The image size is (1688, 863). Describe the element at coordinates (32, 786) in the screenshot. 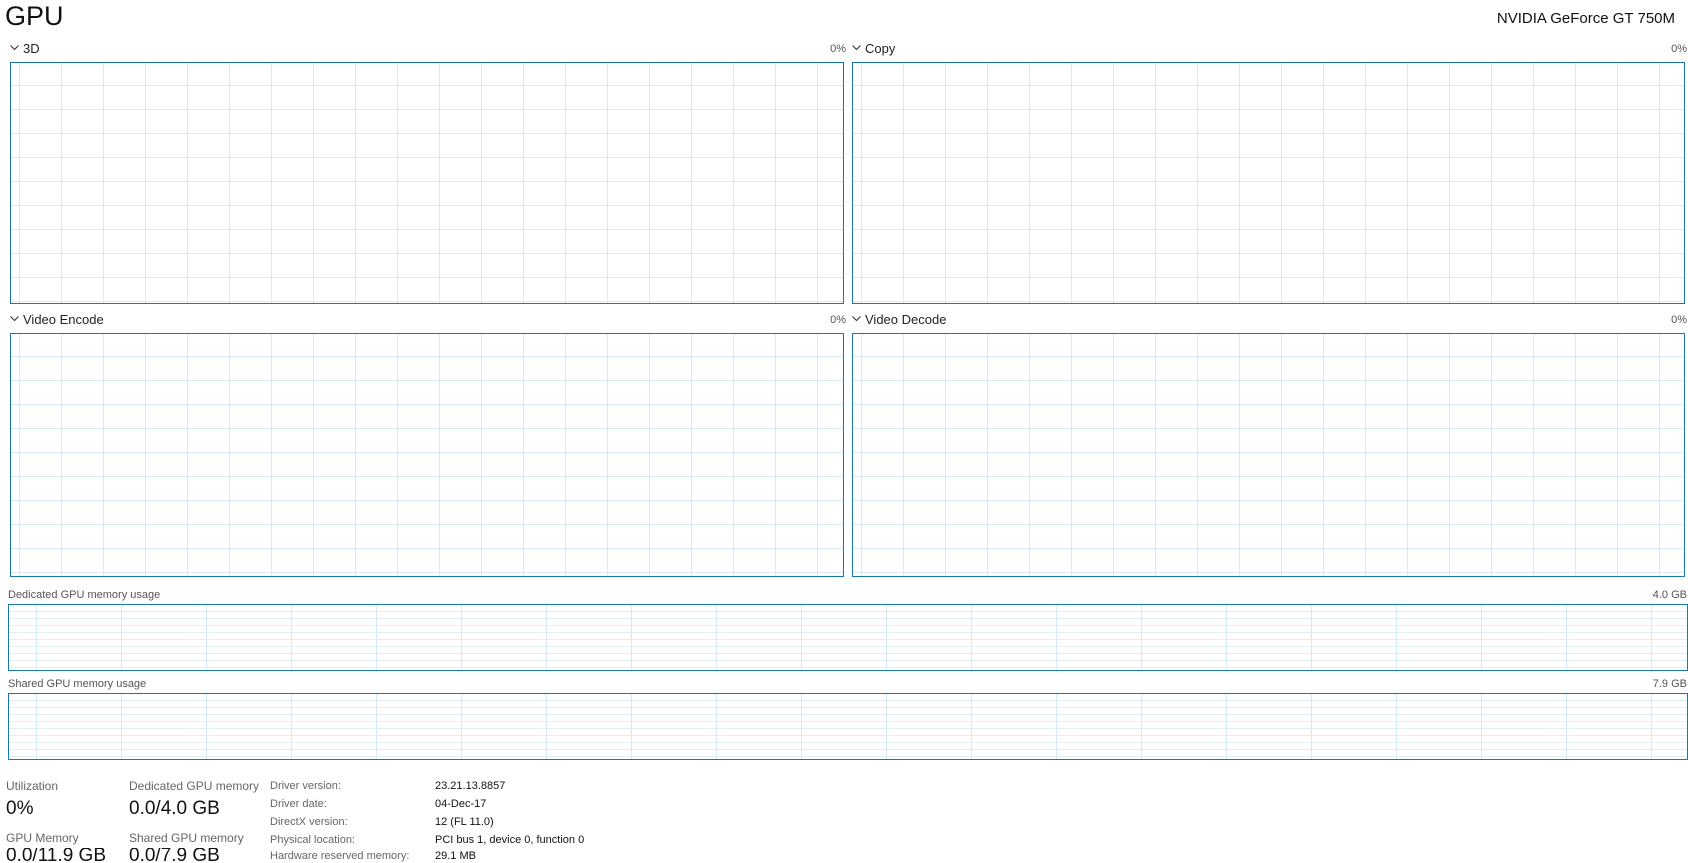

I see `utilization-label: Utilization` at that location.